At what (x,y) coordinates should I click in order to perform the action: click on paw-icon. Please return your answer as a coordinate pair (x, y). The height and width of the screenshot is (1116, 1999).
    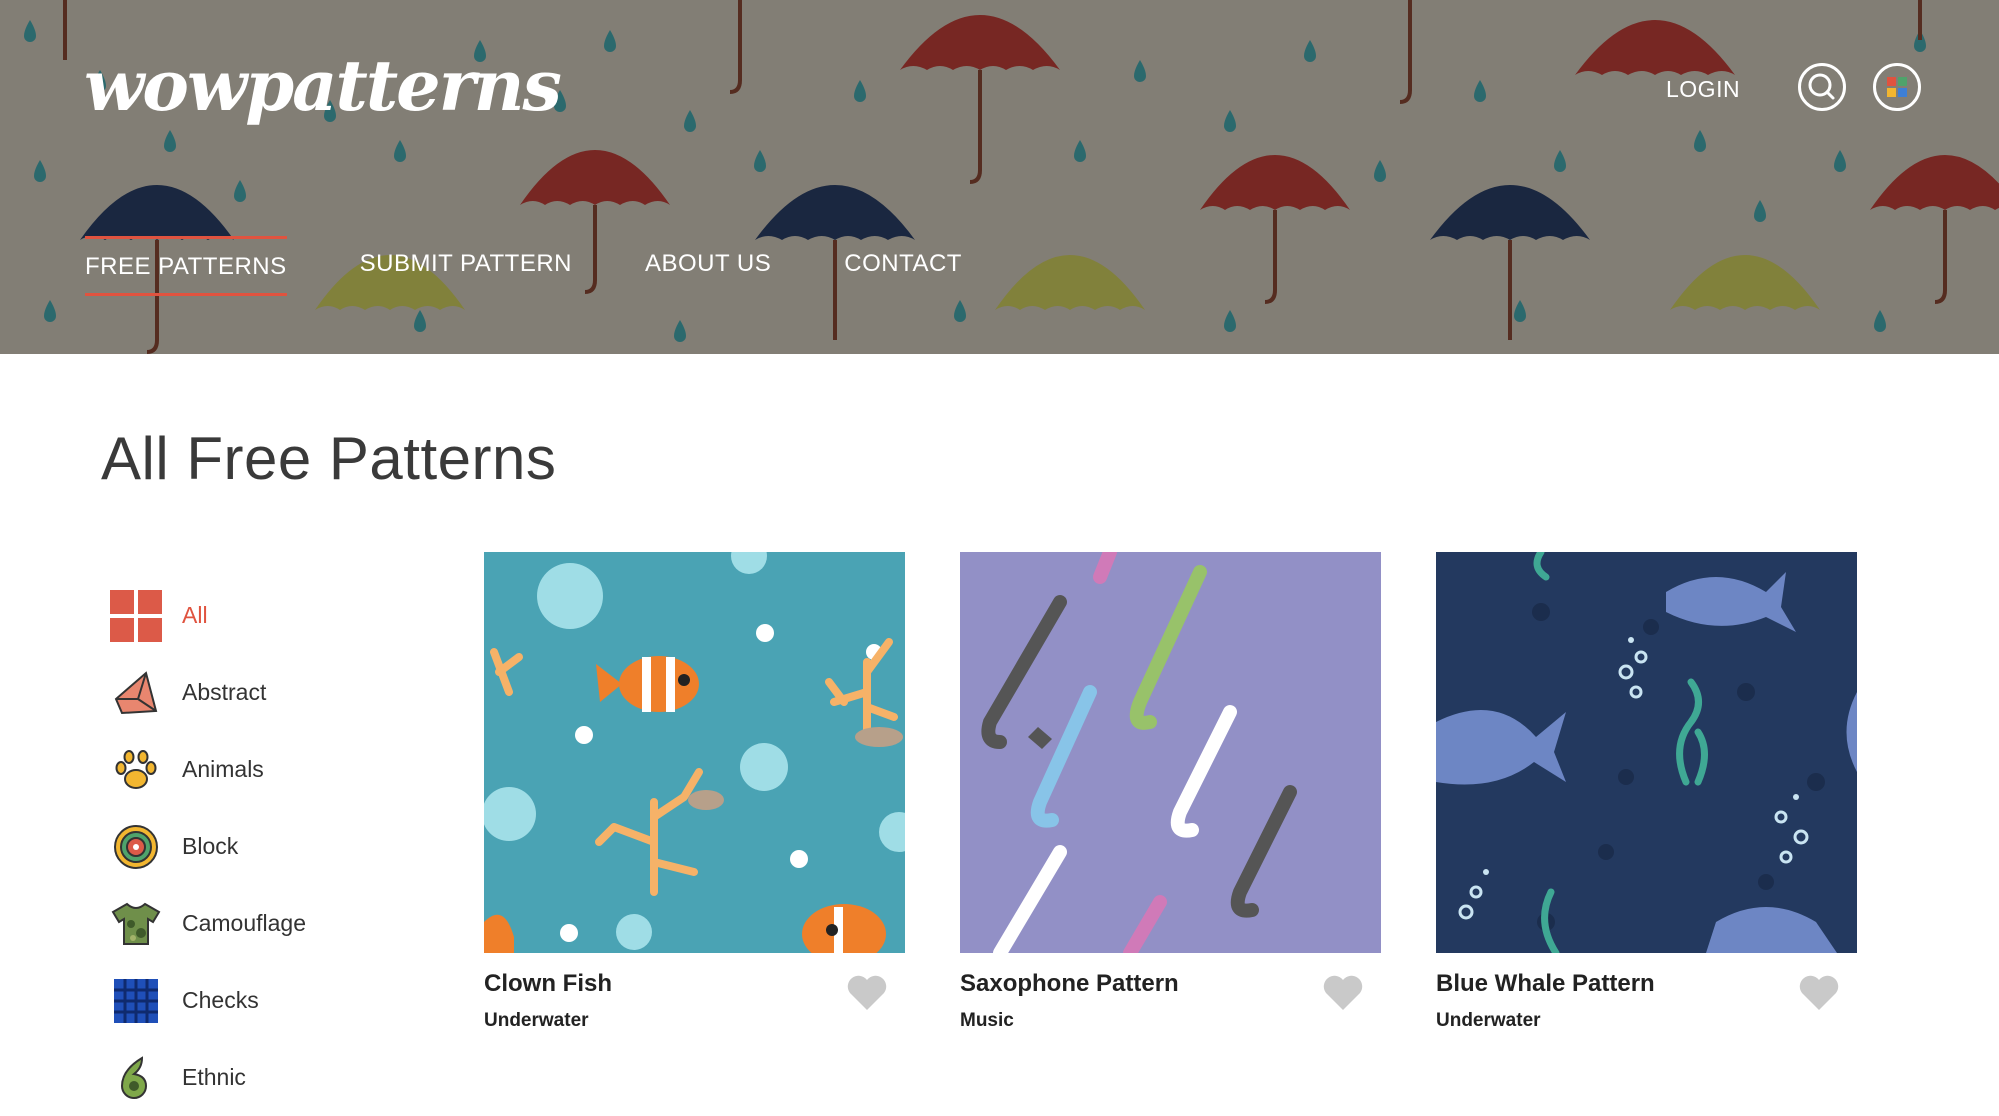
    Looking at the image, I should click on (136, 770).